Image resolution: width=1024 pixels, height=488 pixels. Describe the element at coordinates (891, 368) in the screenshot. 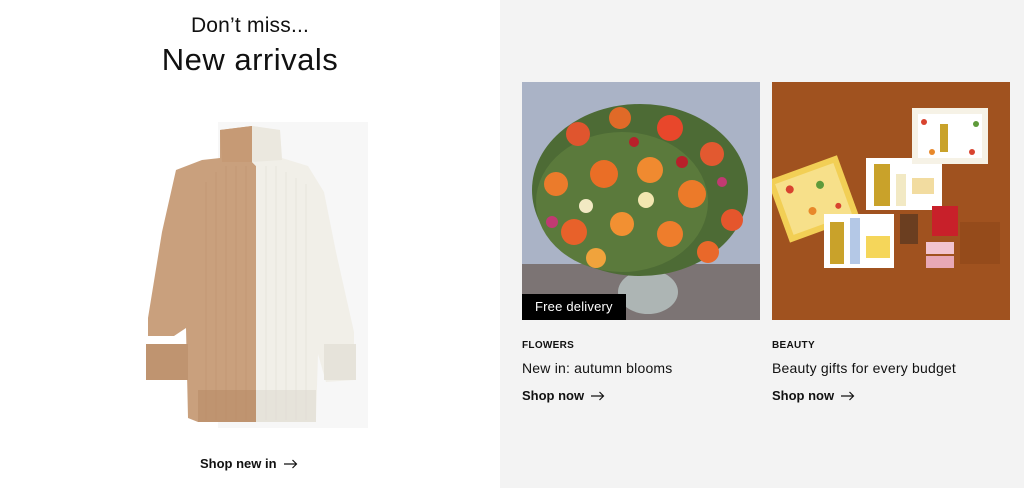

I see `card-title: Beauty gifts for every budget` at that location.